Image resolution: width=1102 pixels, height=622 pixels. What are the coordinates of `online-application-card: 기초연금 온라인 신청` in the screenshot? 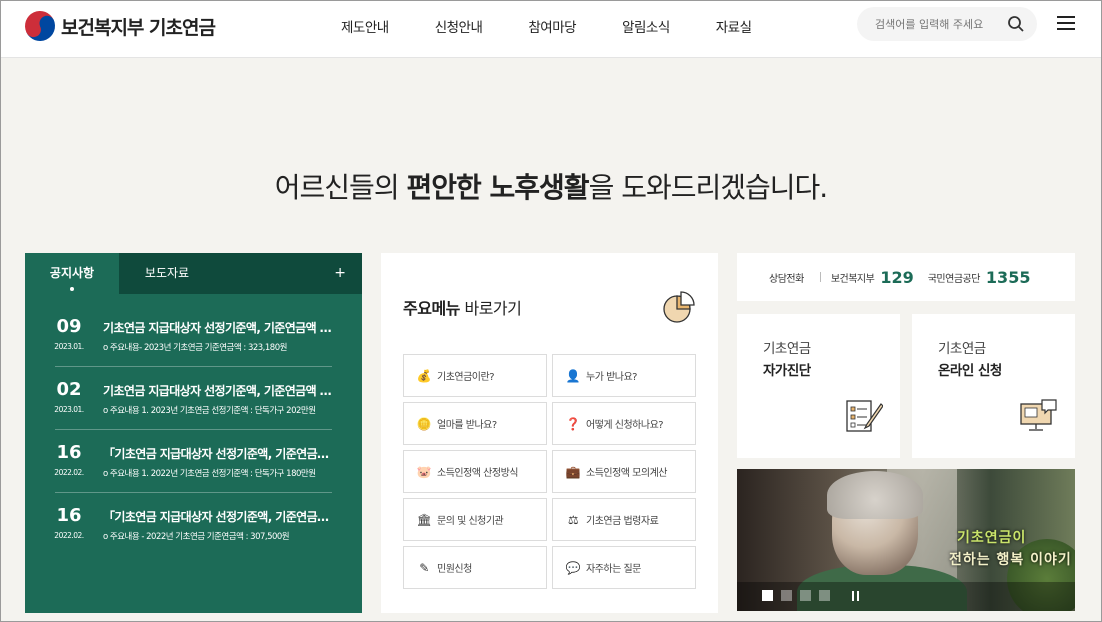 It's located at (993, 386).